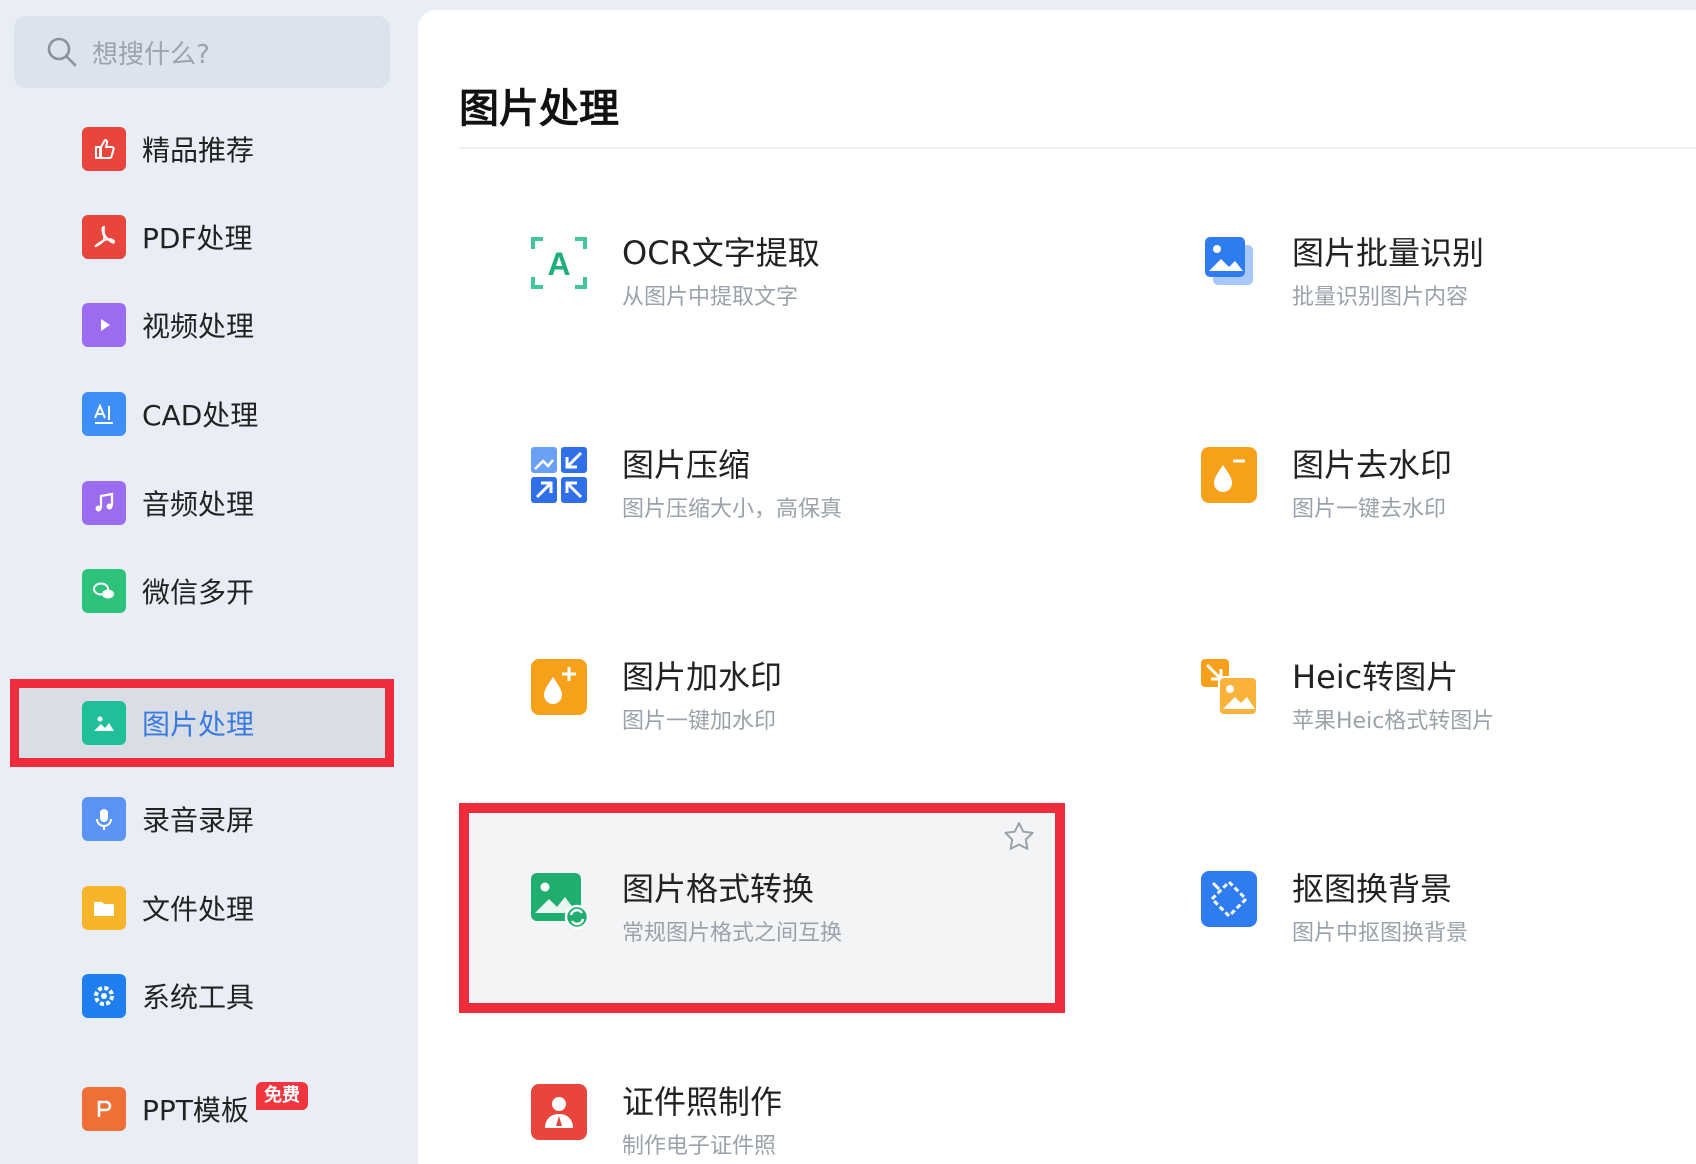 Image resolution: width=1696 pixels, height=1164 pixels. Describe the element at coordinates (197, 238) in the screenshot. I see `sidebar-item-label: PDF处理` at that location.